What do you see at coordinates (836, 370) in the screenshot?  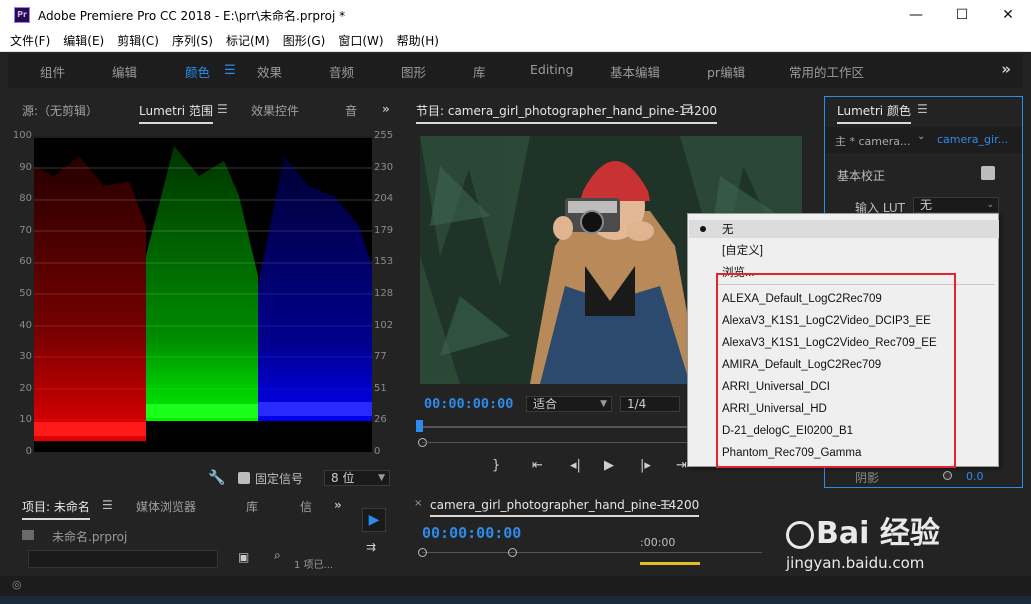 I see `highlight-box` at bounding box center [836, 370].